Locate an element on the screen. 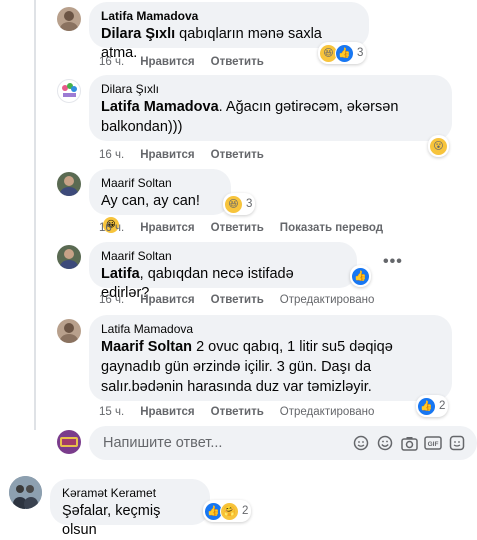  thread-line is located at coordinates (35, 215).